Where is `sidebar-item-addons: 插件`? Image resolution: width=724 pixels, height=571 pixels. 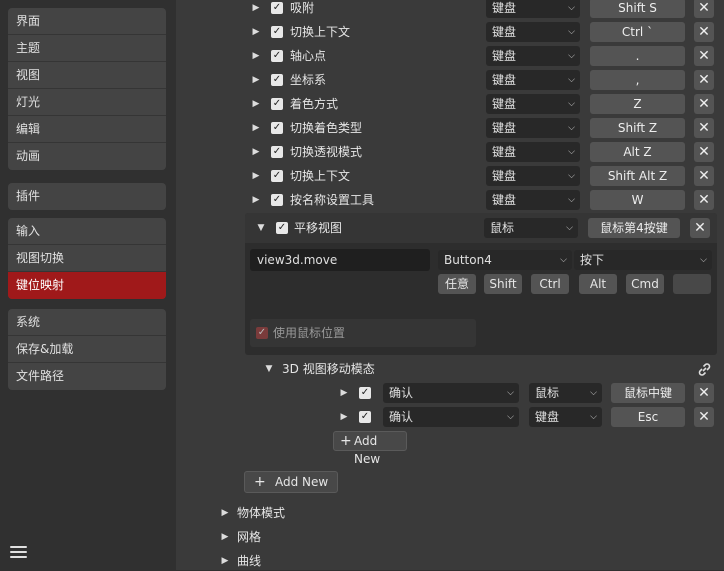
sidebar-item-addons: 插件 is located at coordinates (87, 196).